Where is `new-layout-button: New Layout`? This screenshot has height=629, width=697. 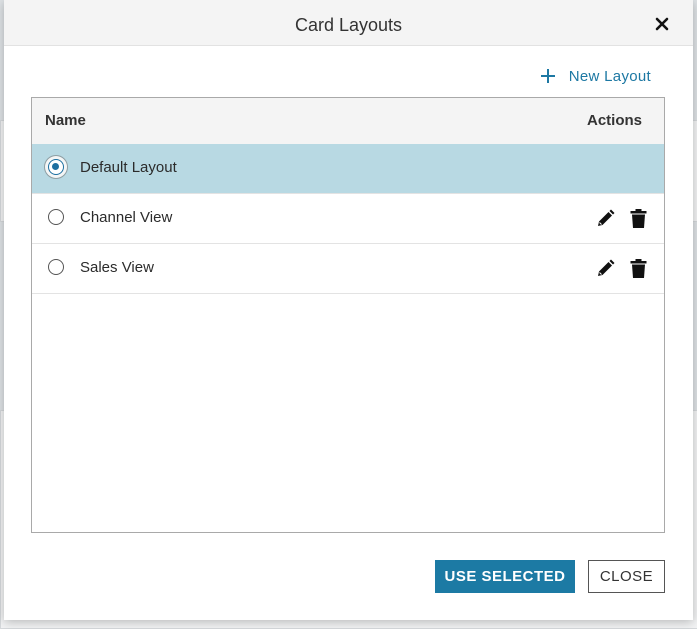
new-layout-button: New Layout is located at coordinates (595, 76).